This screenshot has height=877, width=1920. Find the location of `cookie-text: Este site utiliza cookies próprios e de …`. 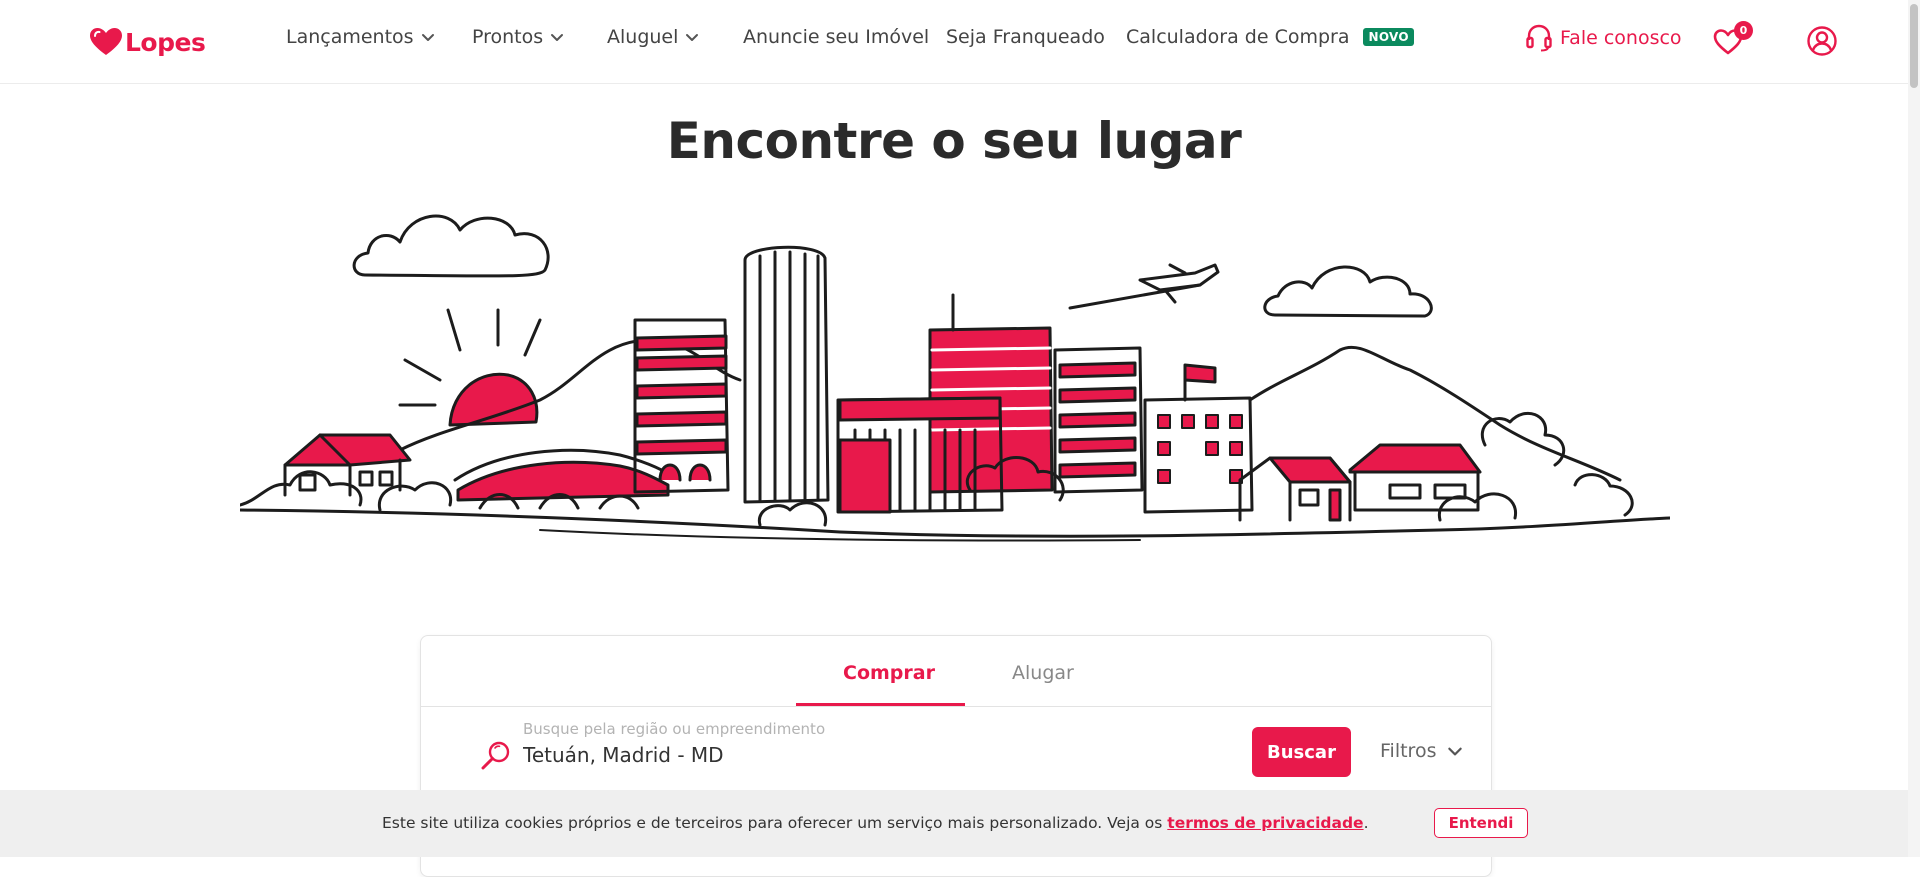

cookie-text: Este site utiliza cookies próprios e de … is located at coordinates (775, 823).